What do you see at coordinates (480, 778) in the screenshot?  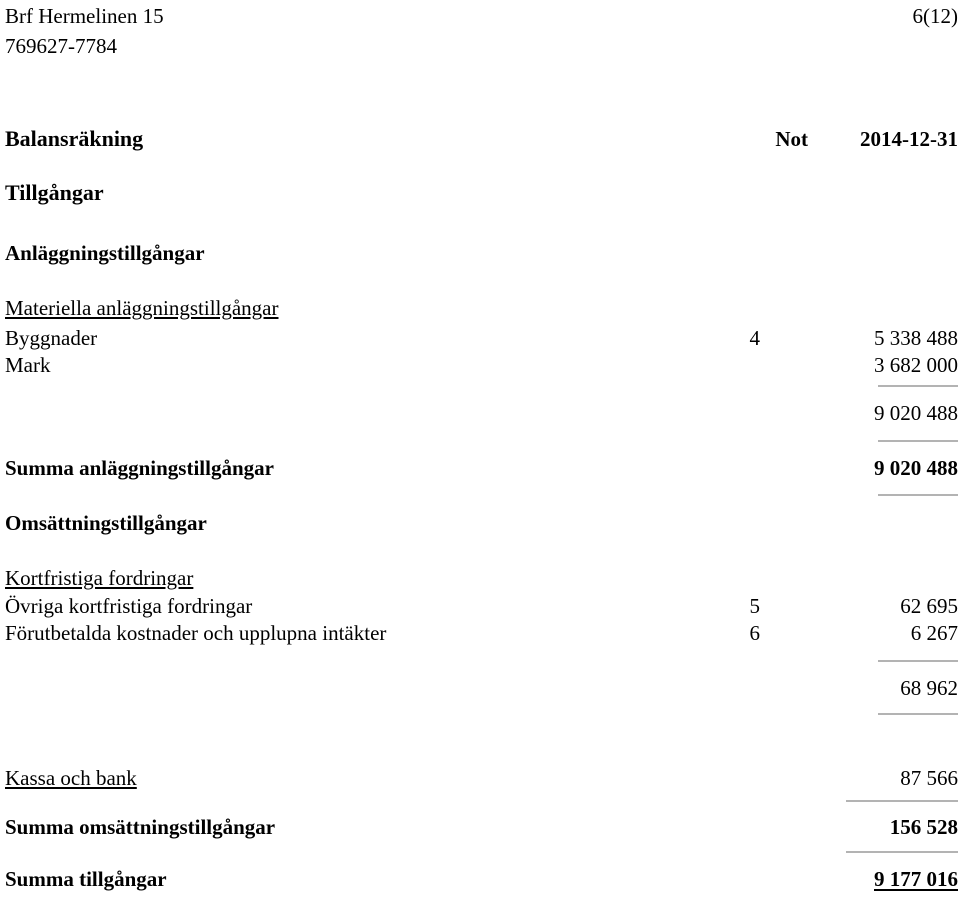 I see `line-item-kassa-och-bank: Kassa och bank 87 566` at bounding box center [480, 778].